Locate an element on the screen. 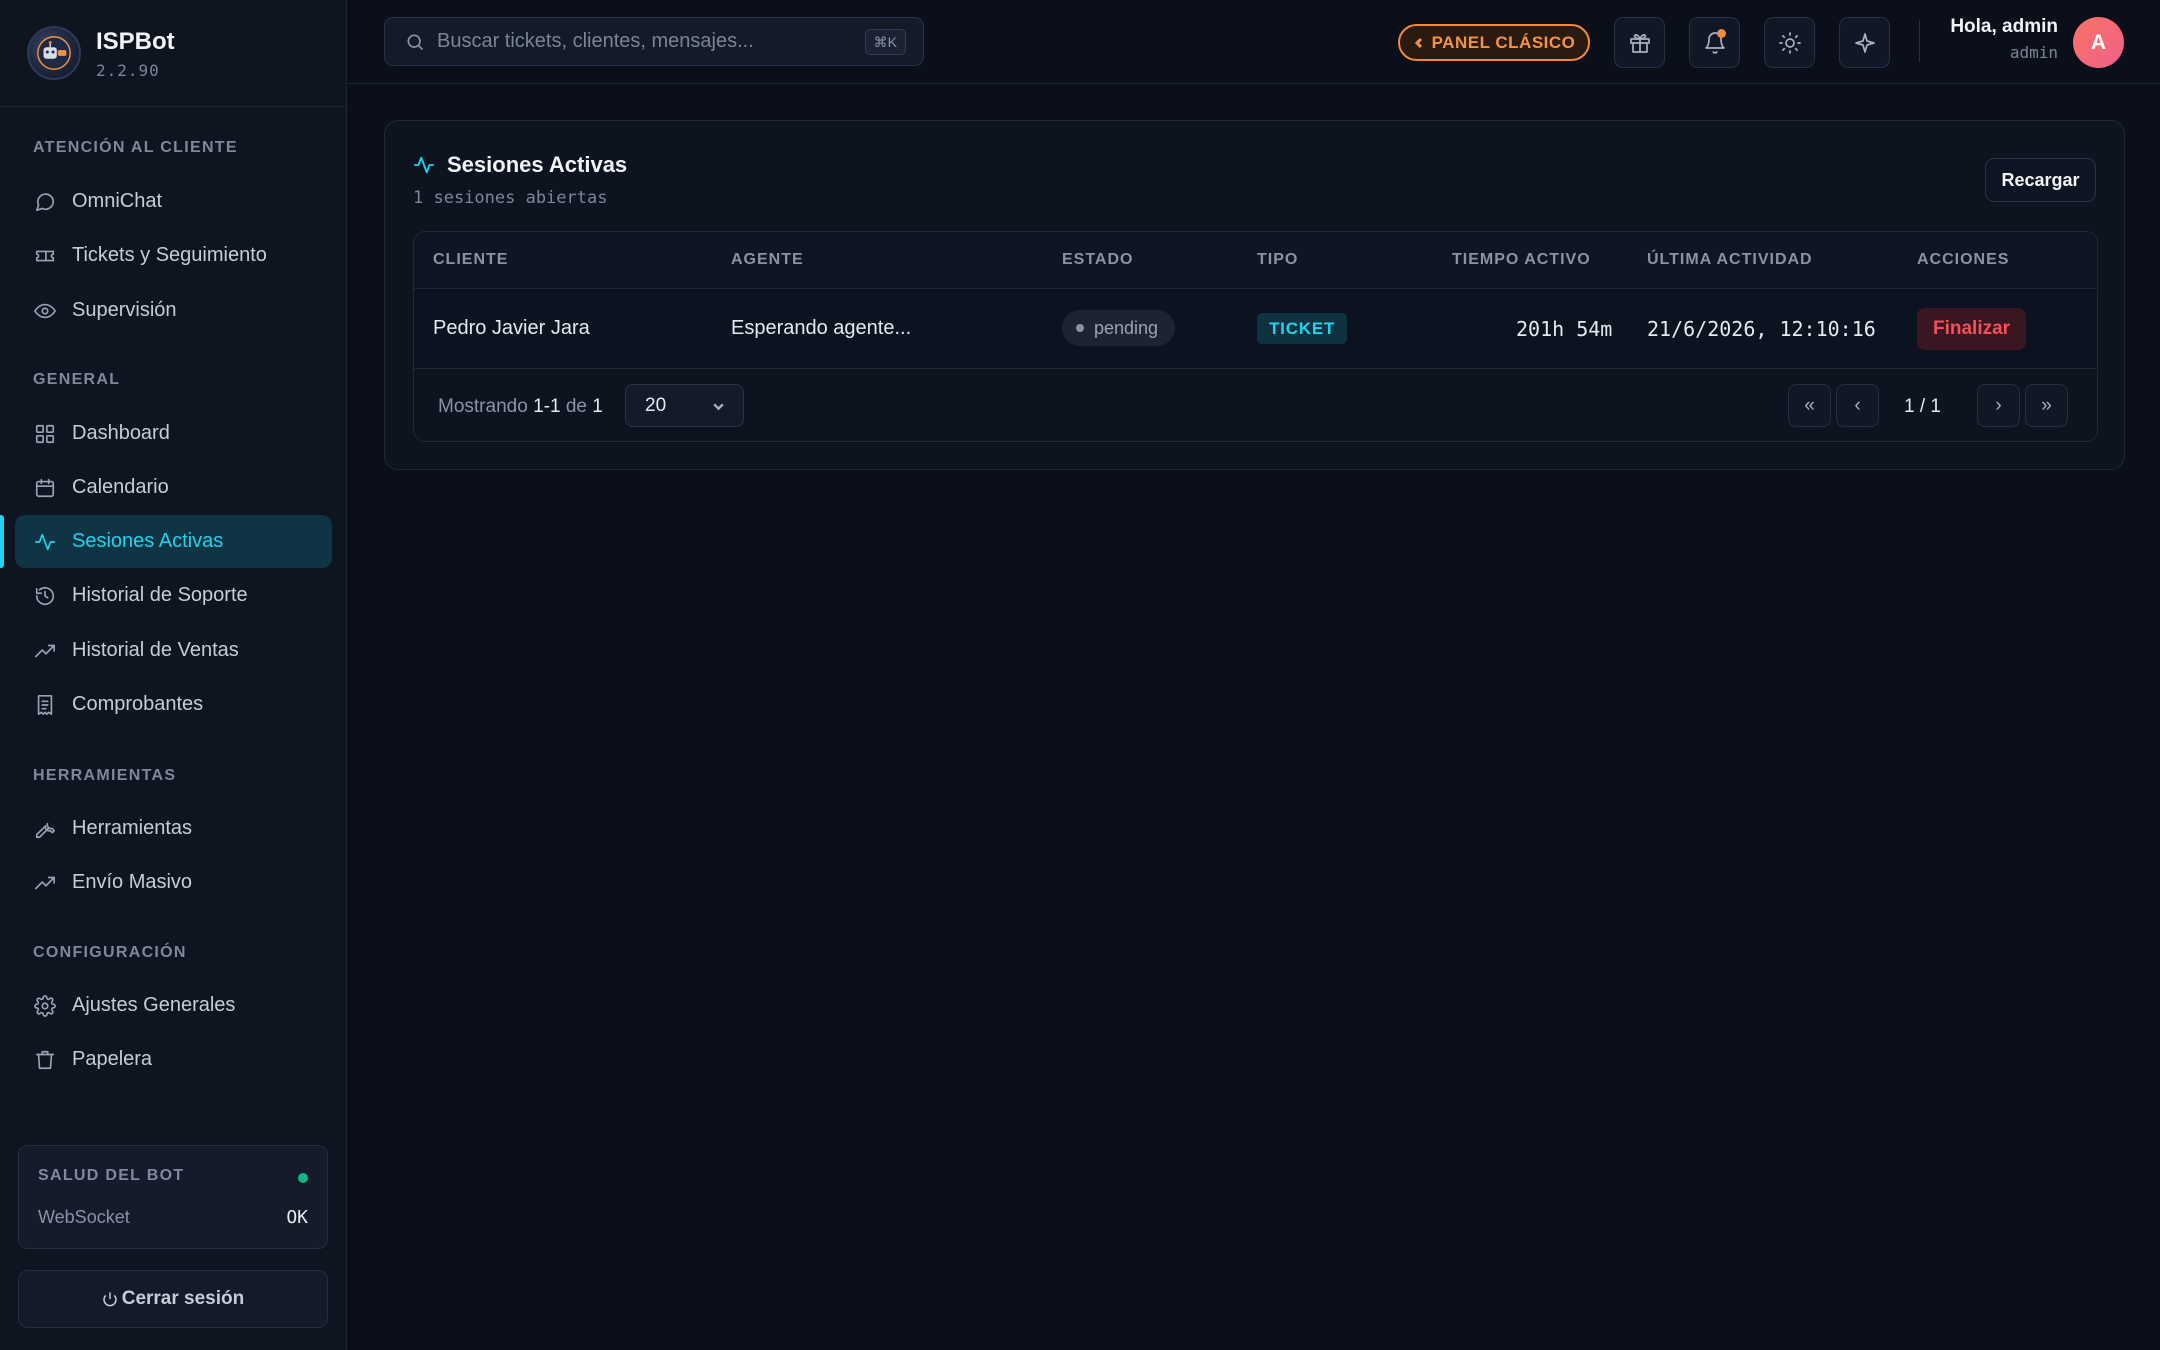 The width and height of the screenshot is (2160, 1350). logout-button: Cerrar sesión is located at coordinates (173, 1299).